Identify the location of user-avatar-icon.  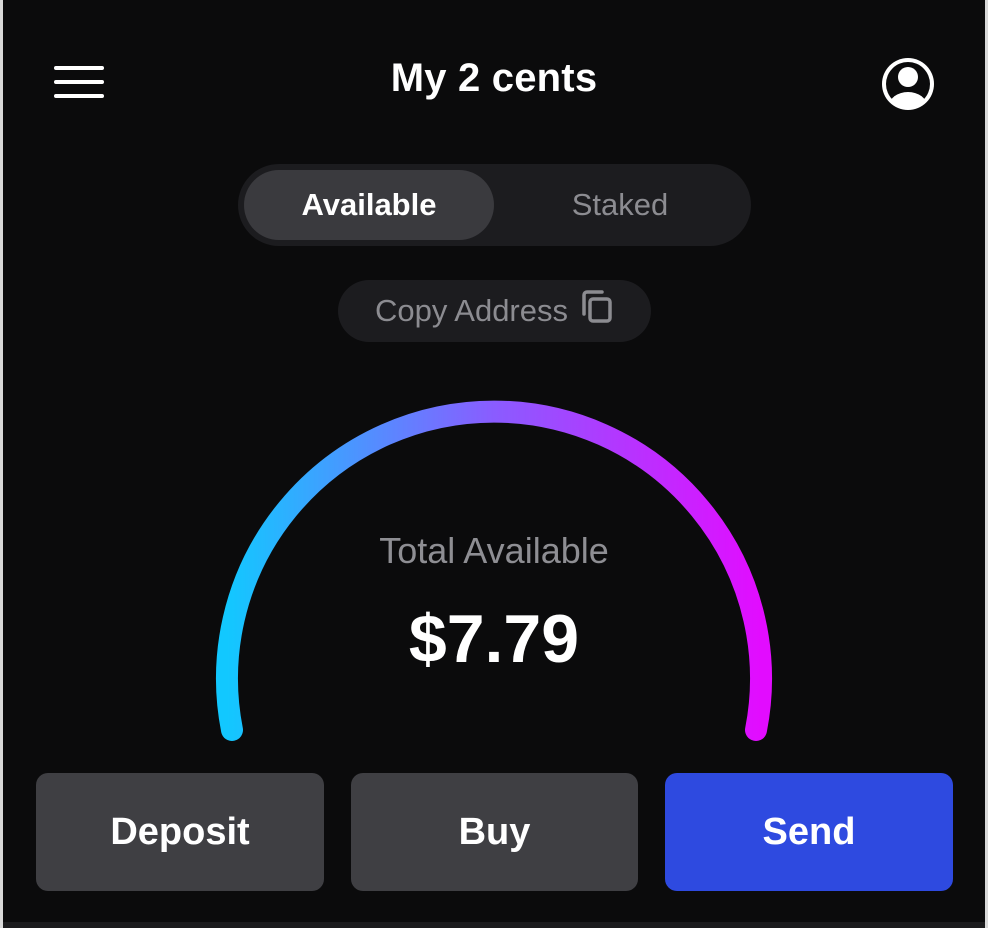
(908, 84).